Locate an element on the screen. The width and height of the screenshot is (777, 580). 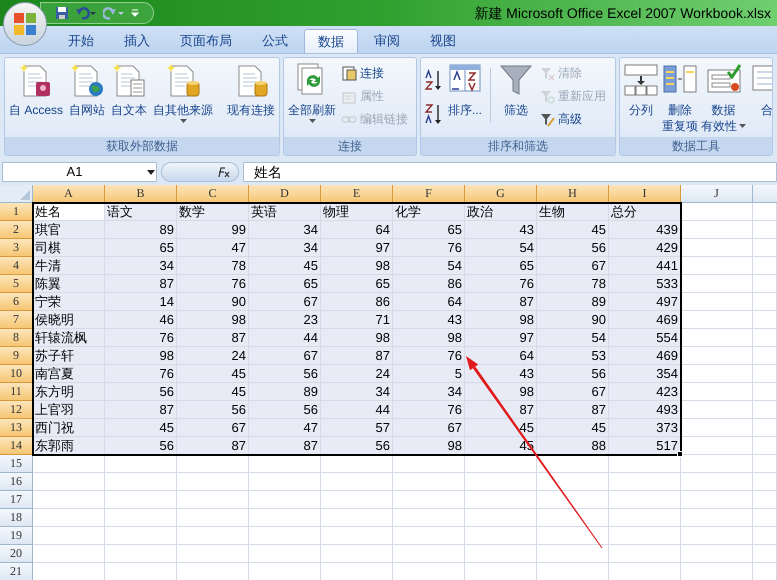
ribbon-tab: 审阅 is located at coordinates (387, 41).